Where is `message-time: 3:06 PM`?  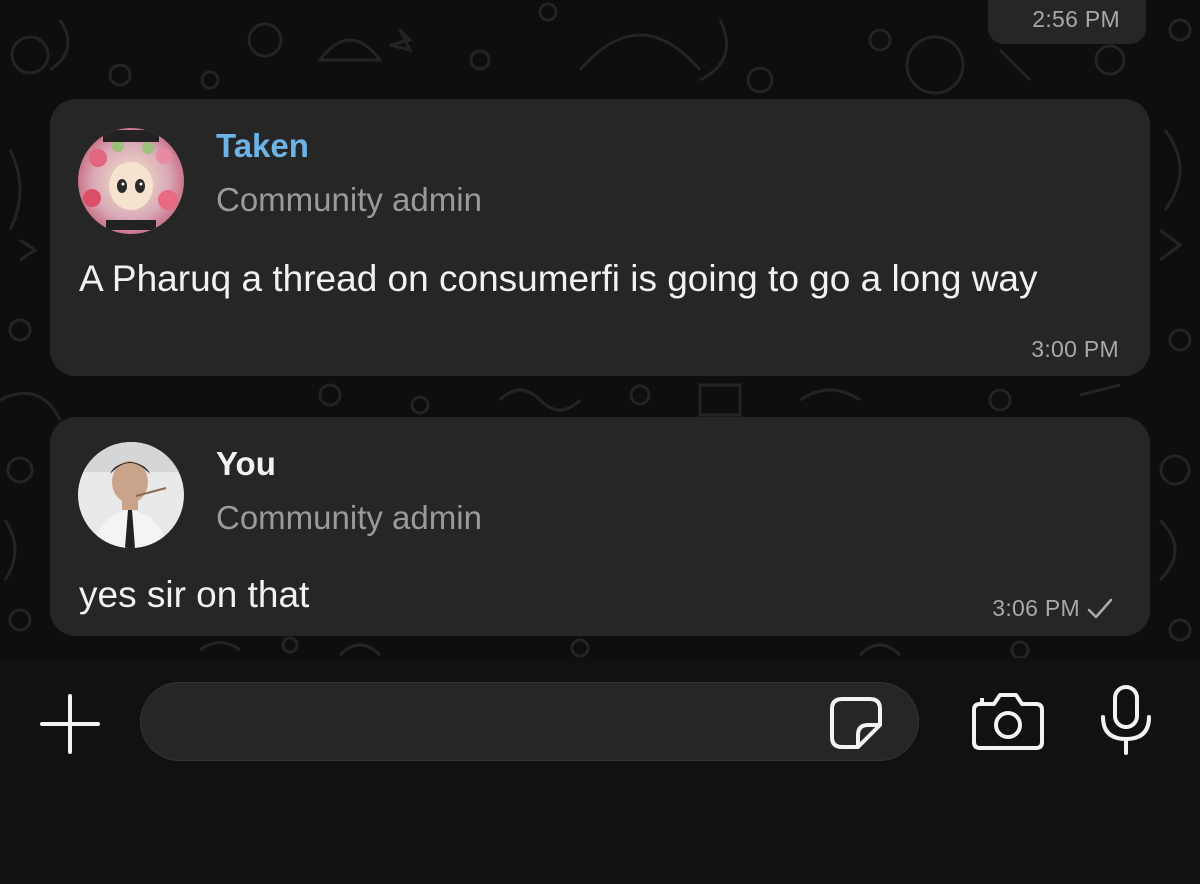 message-time: 3:06 PM is located at coordinates (1036, 608).